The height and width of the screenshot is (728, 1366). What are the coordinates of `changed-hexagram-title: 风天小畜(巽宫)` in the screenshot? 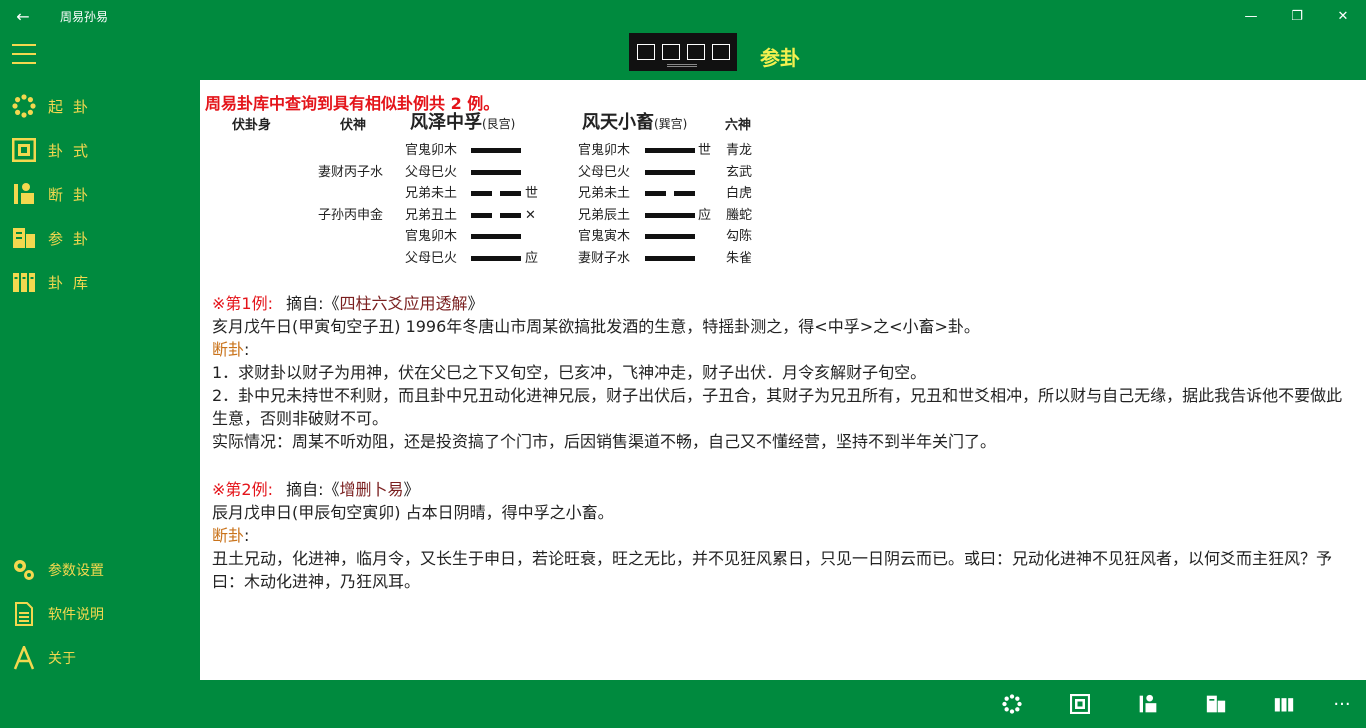 It's located at (634, 123).